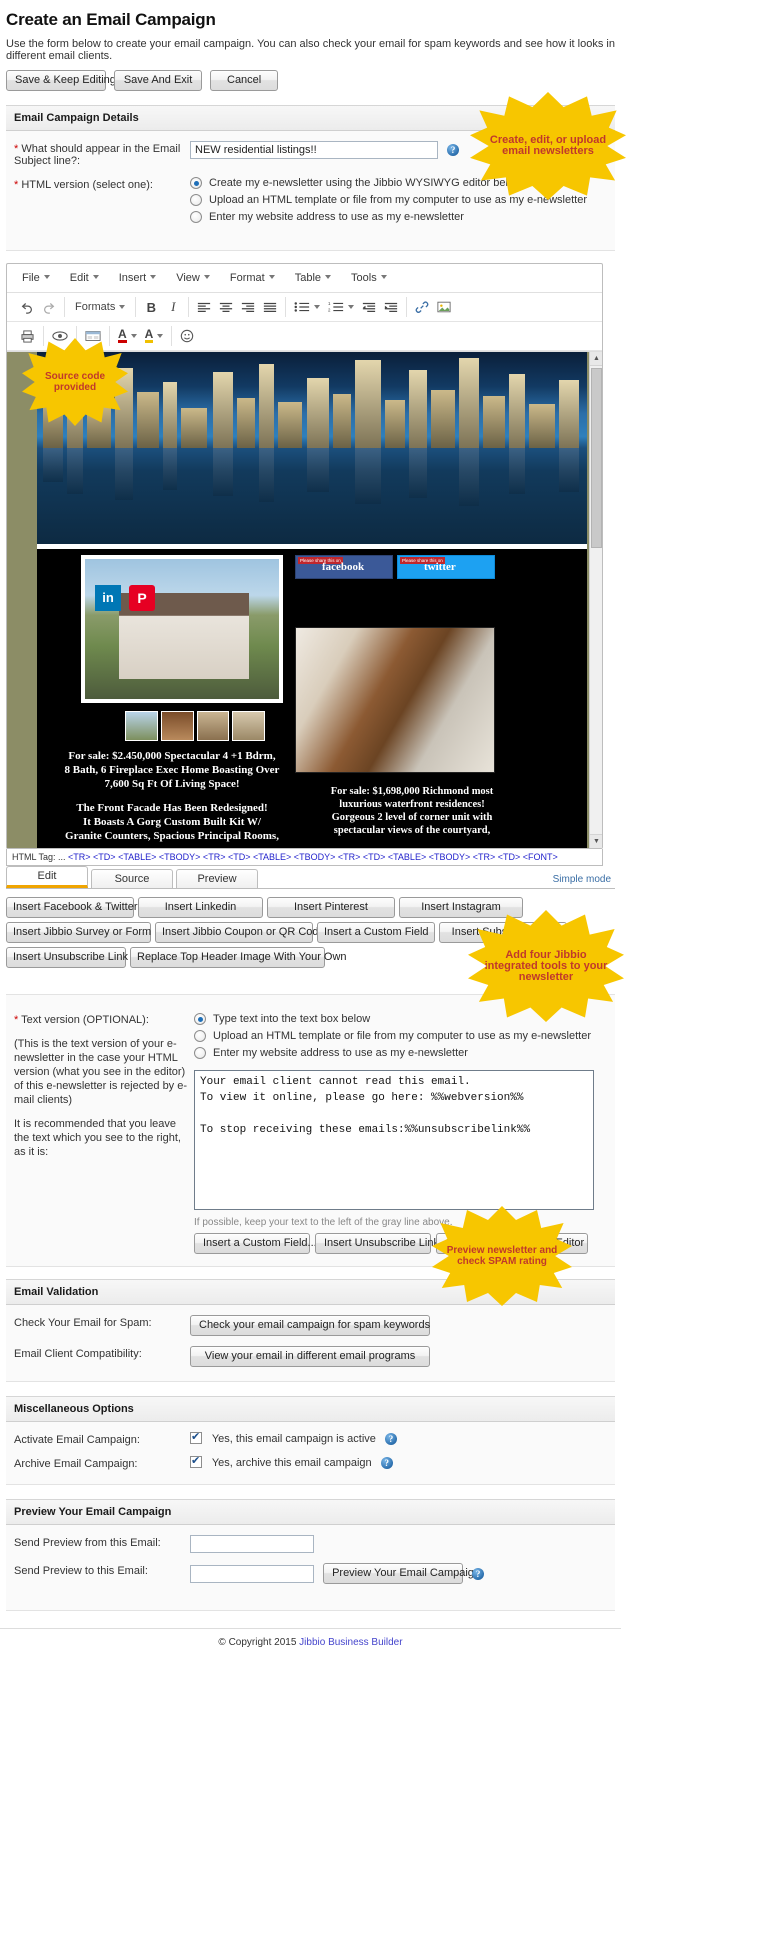  I want to click on scroll-up-arrow-icon: ▲, so click(596, 359).